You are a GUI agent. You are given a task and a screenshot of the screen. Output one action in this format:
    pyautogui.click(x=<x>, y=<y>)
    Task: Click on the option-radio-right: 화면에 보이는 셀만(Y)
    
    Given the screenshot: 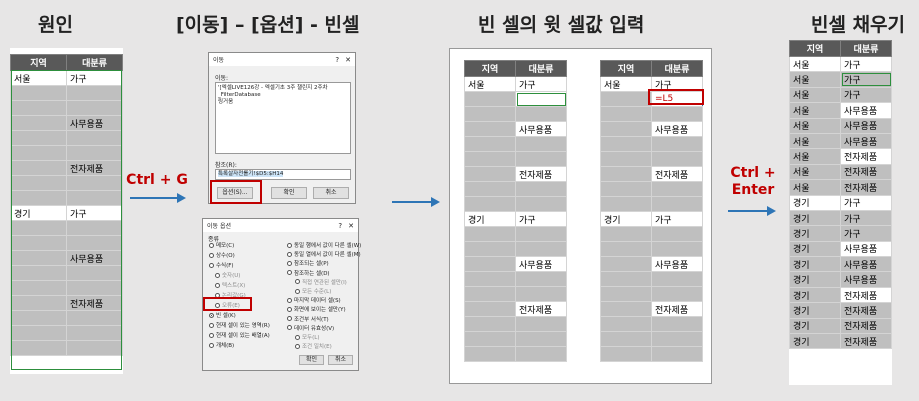 What is the action you would take?
    pyautogui.click(x=316, y=309)
    